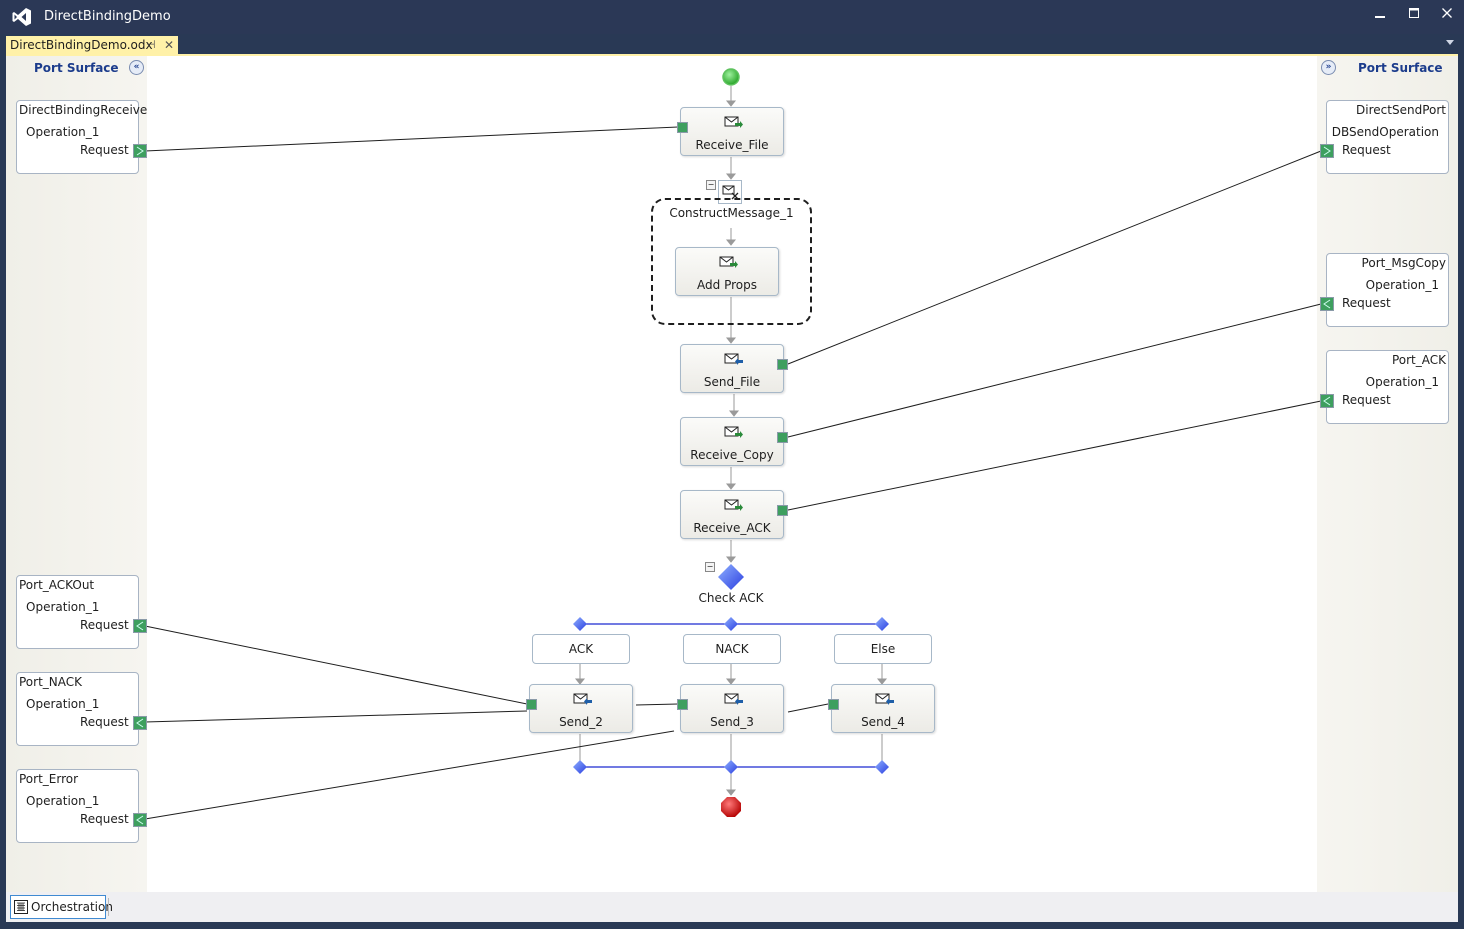 The width and height of the screenshot is (1464, 929). Describe the element at coordinates (81, 45) in the screenshot. I see `tab-label: DirectBindingDemo.odx` at that location.